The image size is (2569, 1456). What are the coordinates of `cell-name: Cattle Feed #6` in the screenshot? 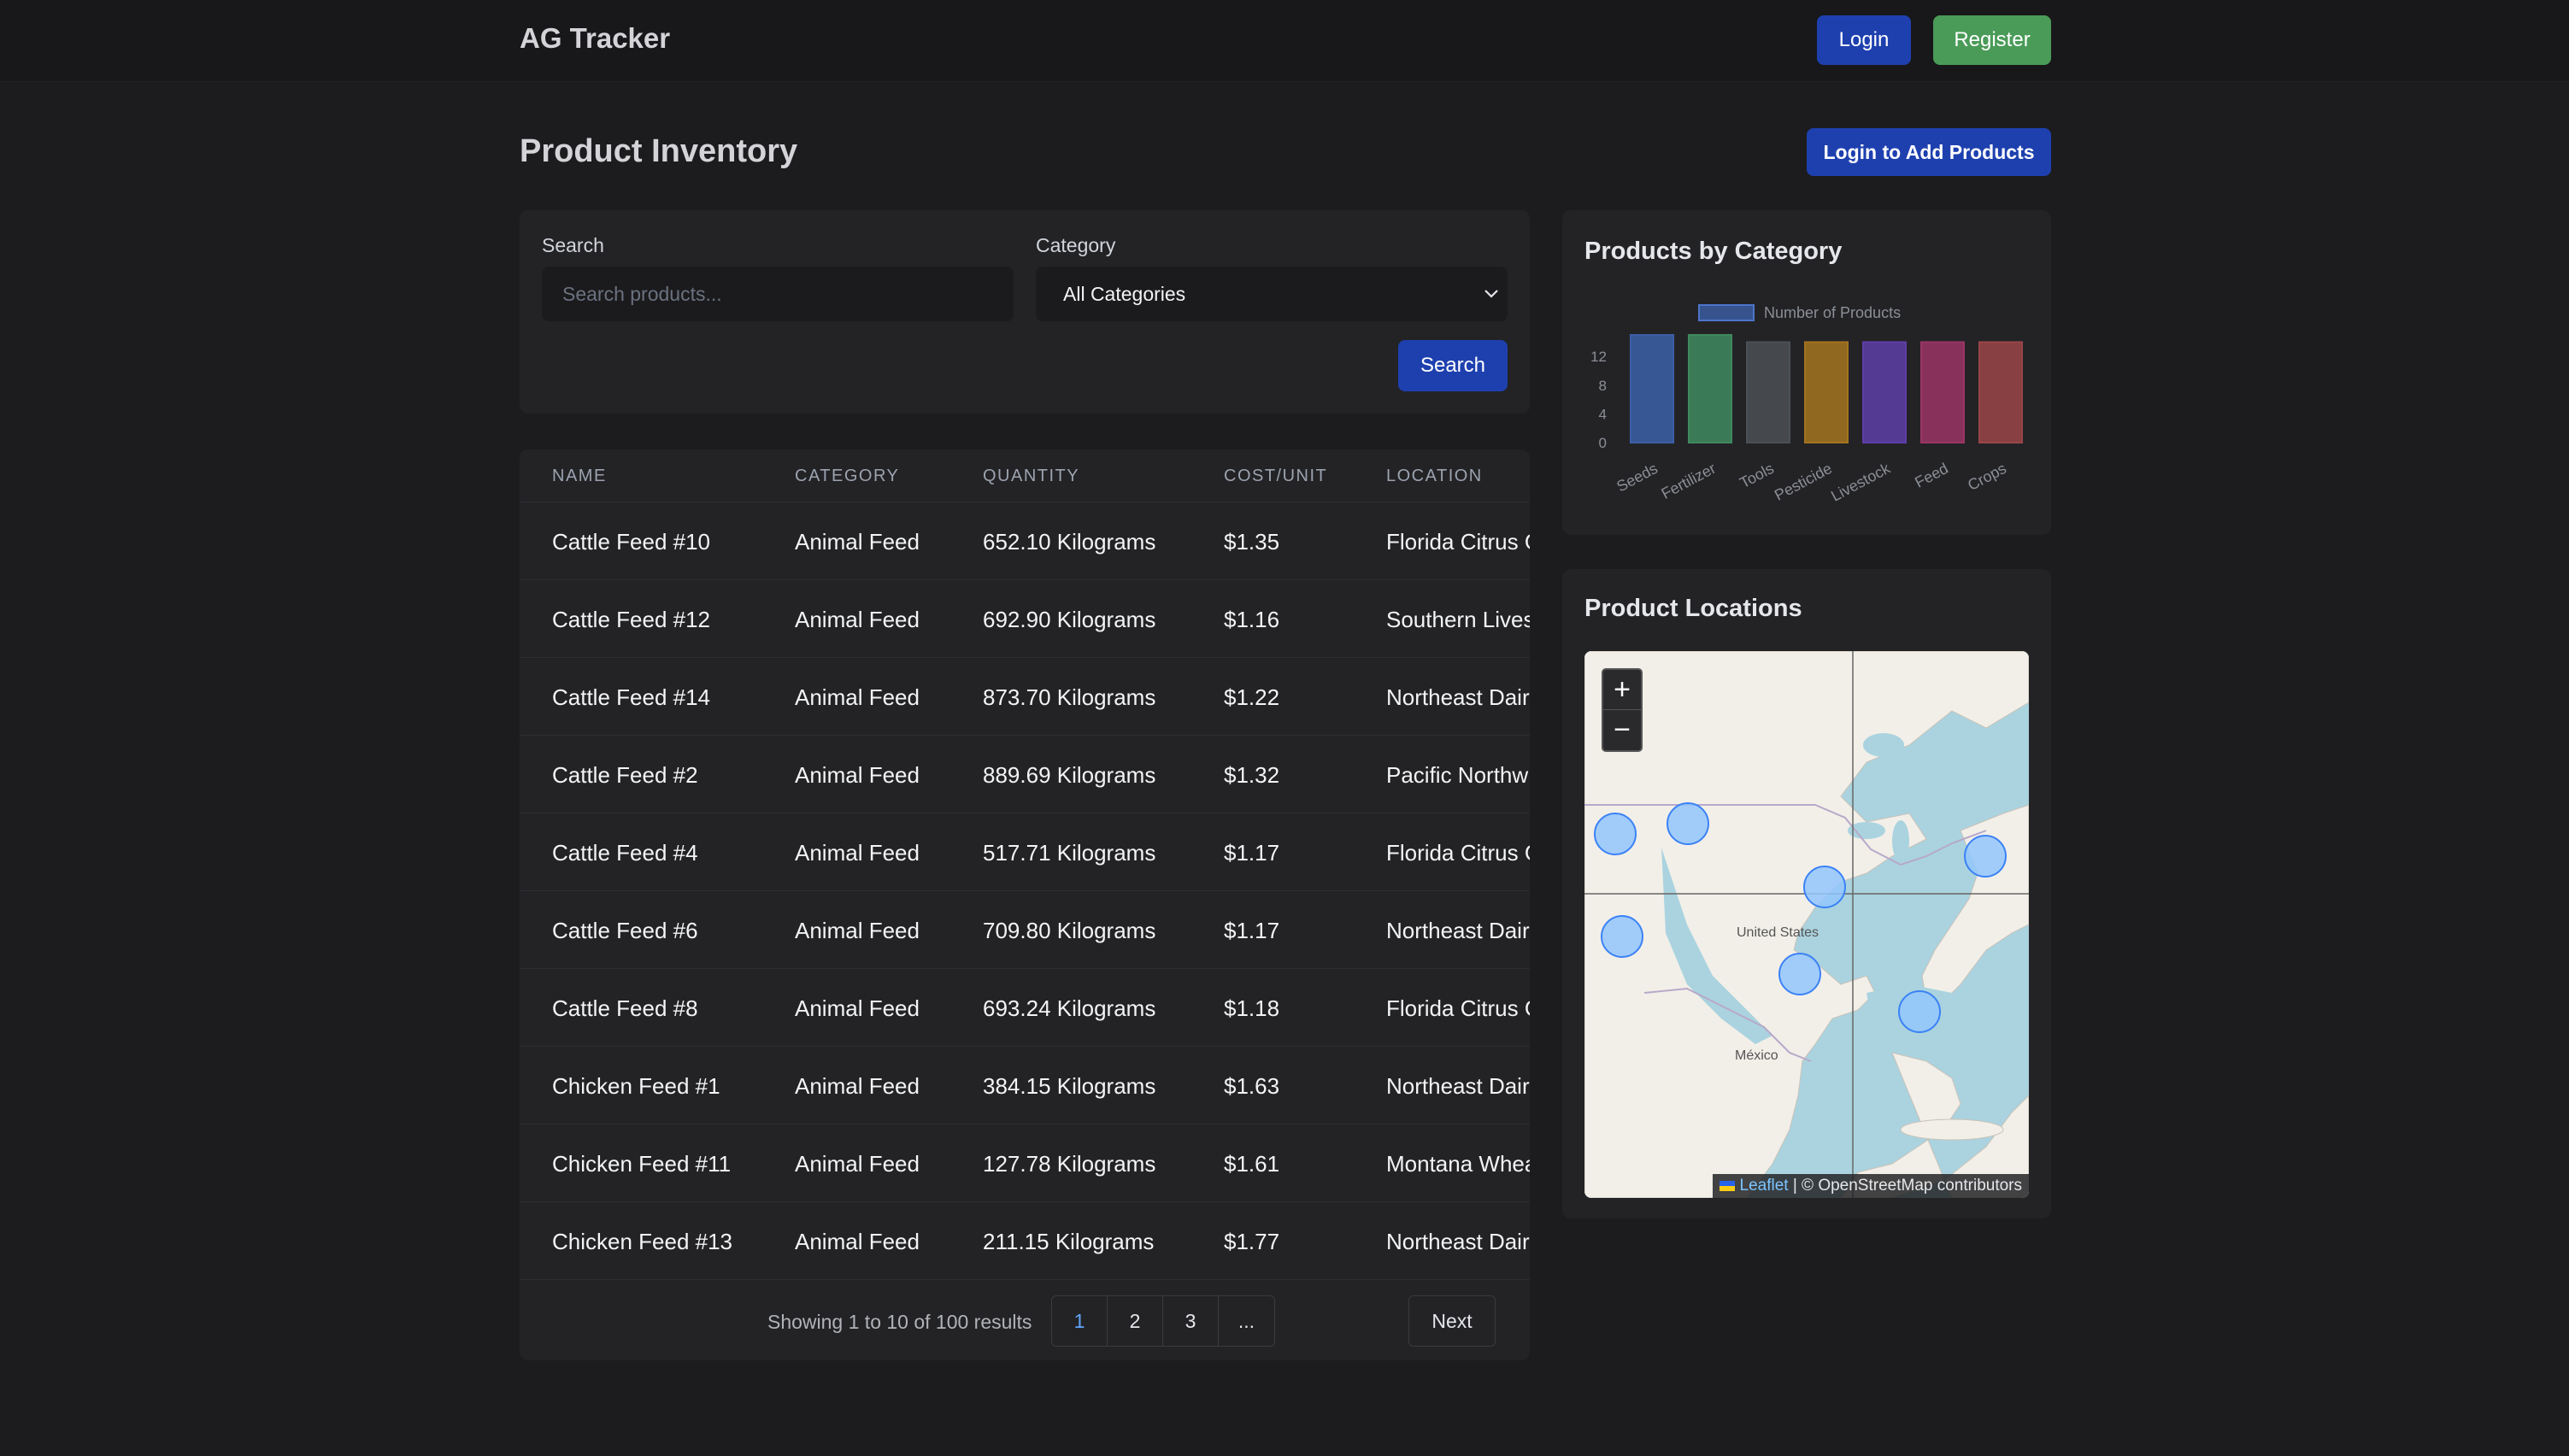 It's located at (625, 931).